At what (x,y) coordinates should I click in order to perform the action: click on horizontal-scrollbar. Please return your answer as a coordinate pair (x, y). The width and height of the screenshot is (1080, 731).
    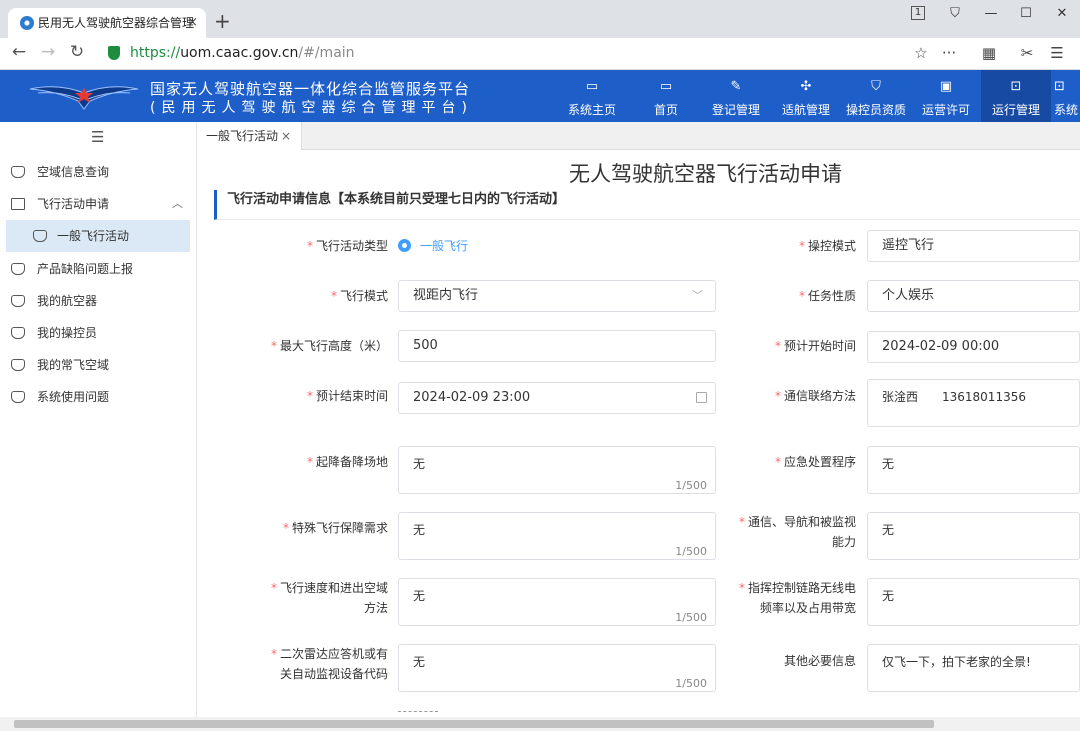
    Looking at the image, I should click on (540, 724).